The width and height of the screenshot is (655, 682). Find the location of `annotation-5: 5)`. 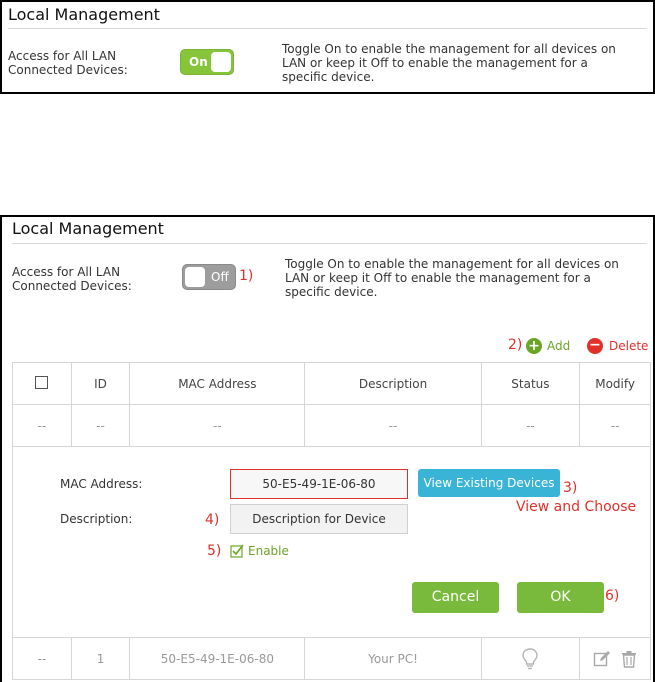

annotation-5: 5) is located at coordinates (214, 551).